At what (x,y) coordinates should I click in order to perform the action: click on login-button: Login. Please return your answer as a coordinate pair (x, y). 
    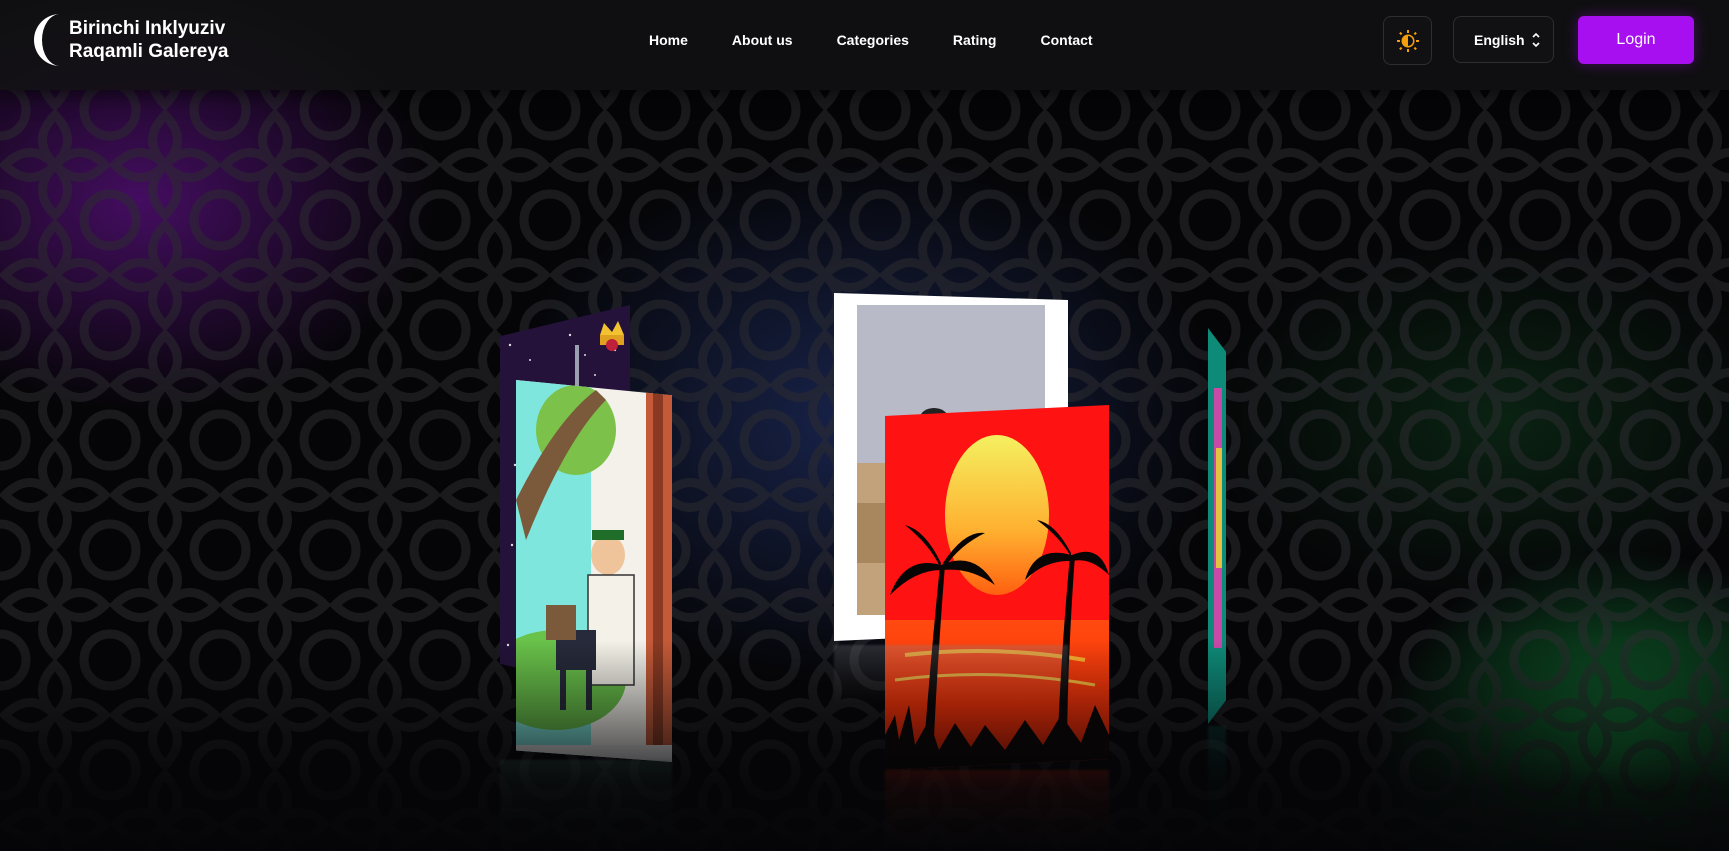
    Looking at the image, I should click on (1636, 40).